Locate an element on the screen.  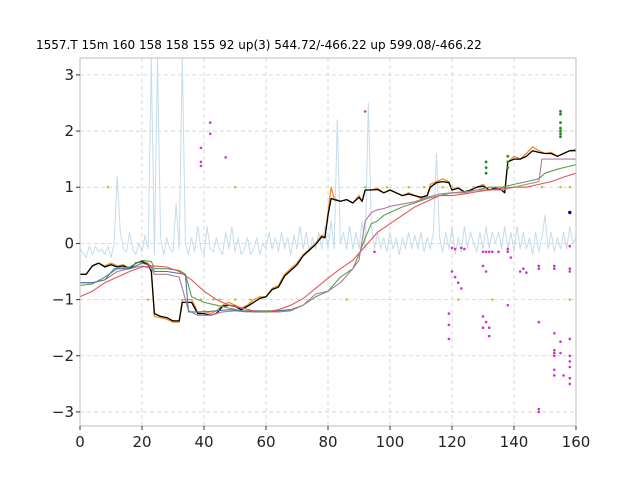
y-tick-label: 1 is located at coordinates (69, 187).